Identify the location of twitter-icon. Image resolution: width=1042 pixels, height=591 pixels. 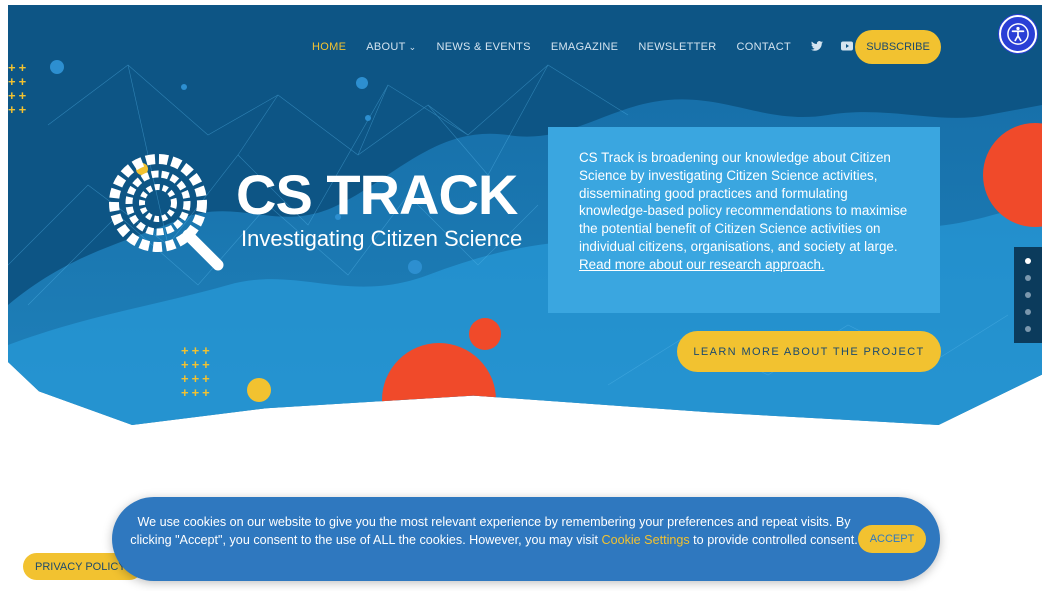
(816, 47).